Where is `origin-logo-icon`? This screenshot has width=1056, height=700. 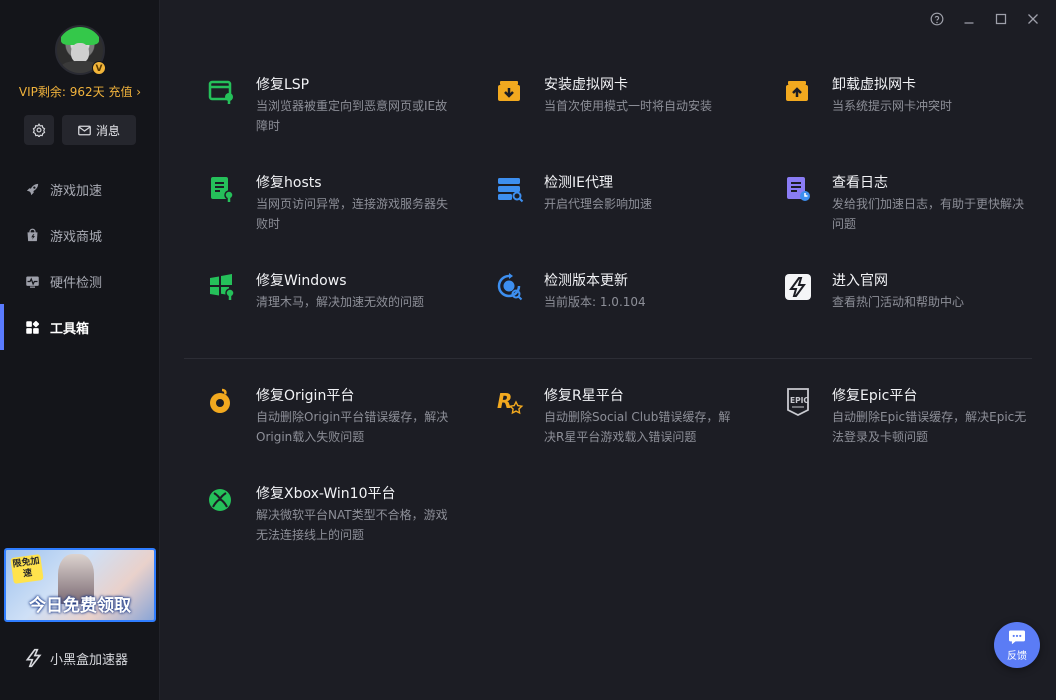
origin-logo-icon is located at coordinates (220, 400).